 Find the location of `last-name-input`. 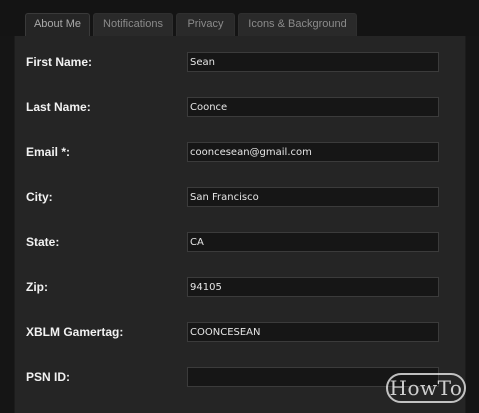

last-name-input is located at coordinates (313, 107).